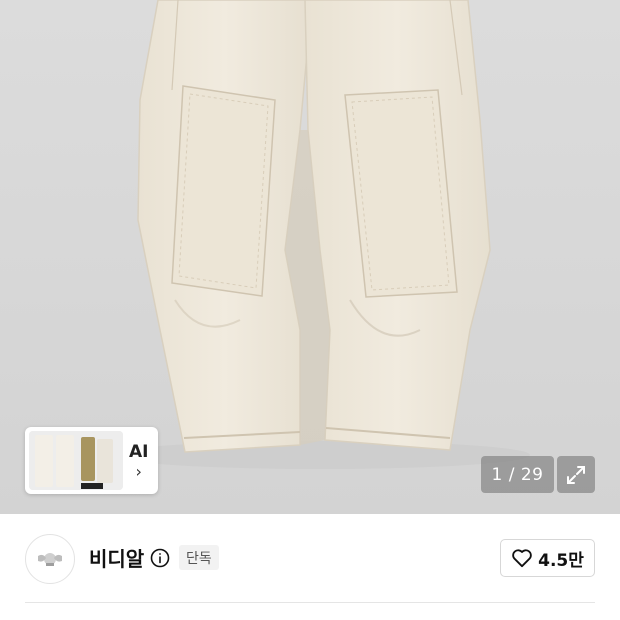 This screenshot has height=620, width=620. Describe the element at coordinates (522, 558) in the screenshot. I see `heart-icon` at that location.